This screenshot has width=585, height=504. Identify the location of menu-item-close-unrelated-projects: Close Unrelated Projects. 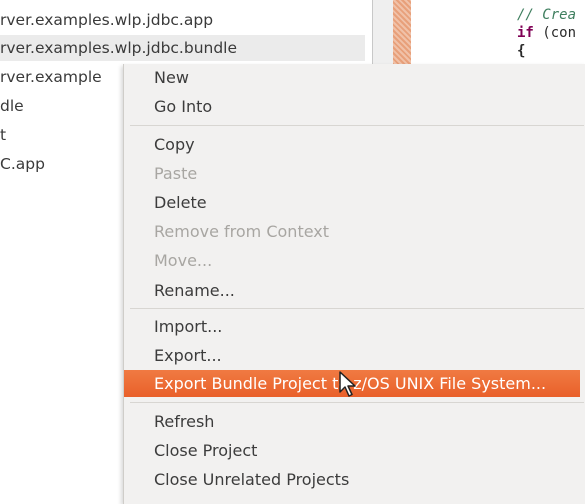
(354, 479).